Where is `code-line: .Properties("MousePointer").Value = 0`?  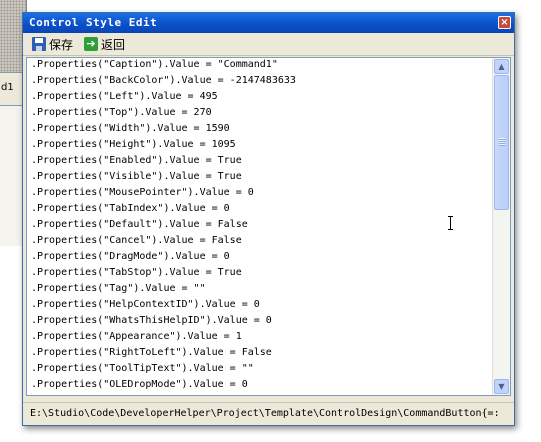
code-line: .Properties("MousePointer").Value = 0 is located at coordinates (142, 192).